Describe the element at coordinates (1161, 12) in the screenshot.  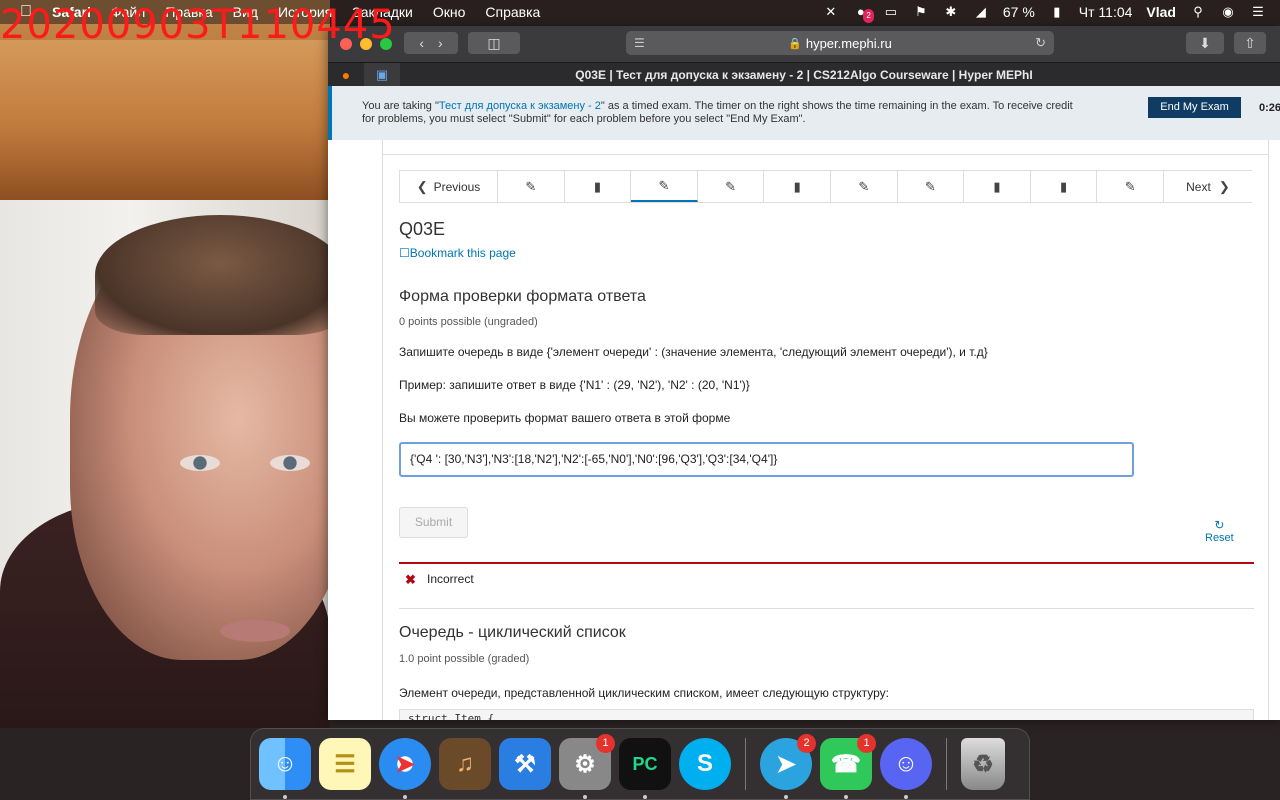
I see `menu-user: Vlad` at that location.